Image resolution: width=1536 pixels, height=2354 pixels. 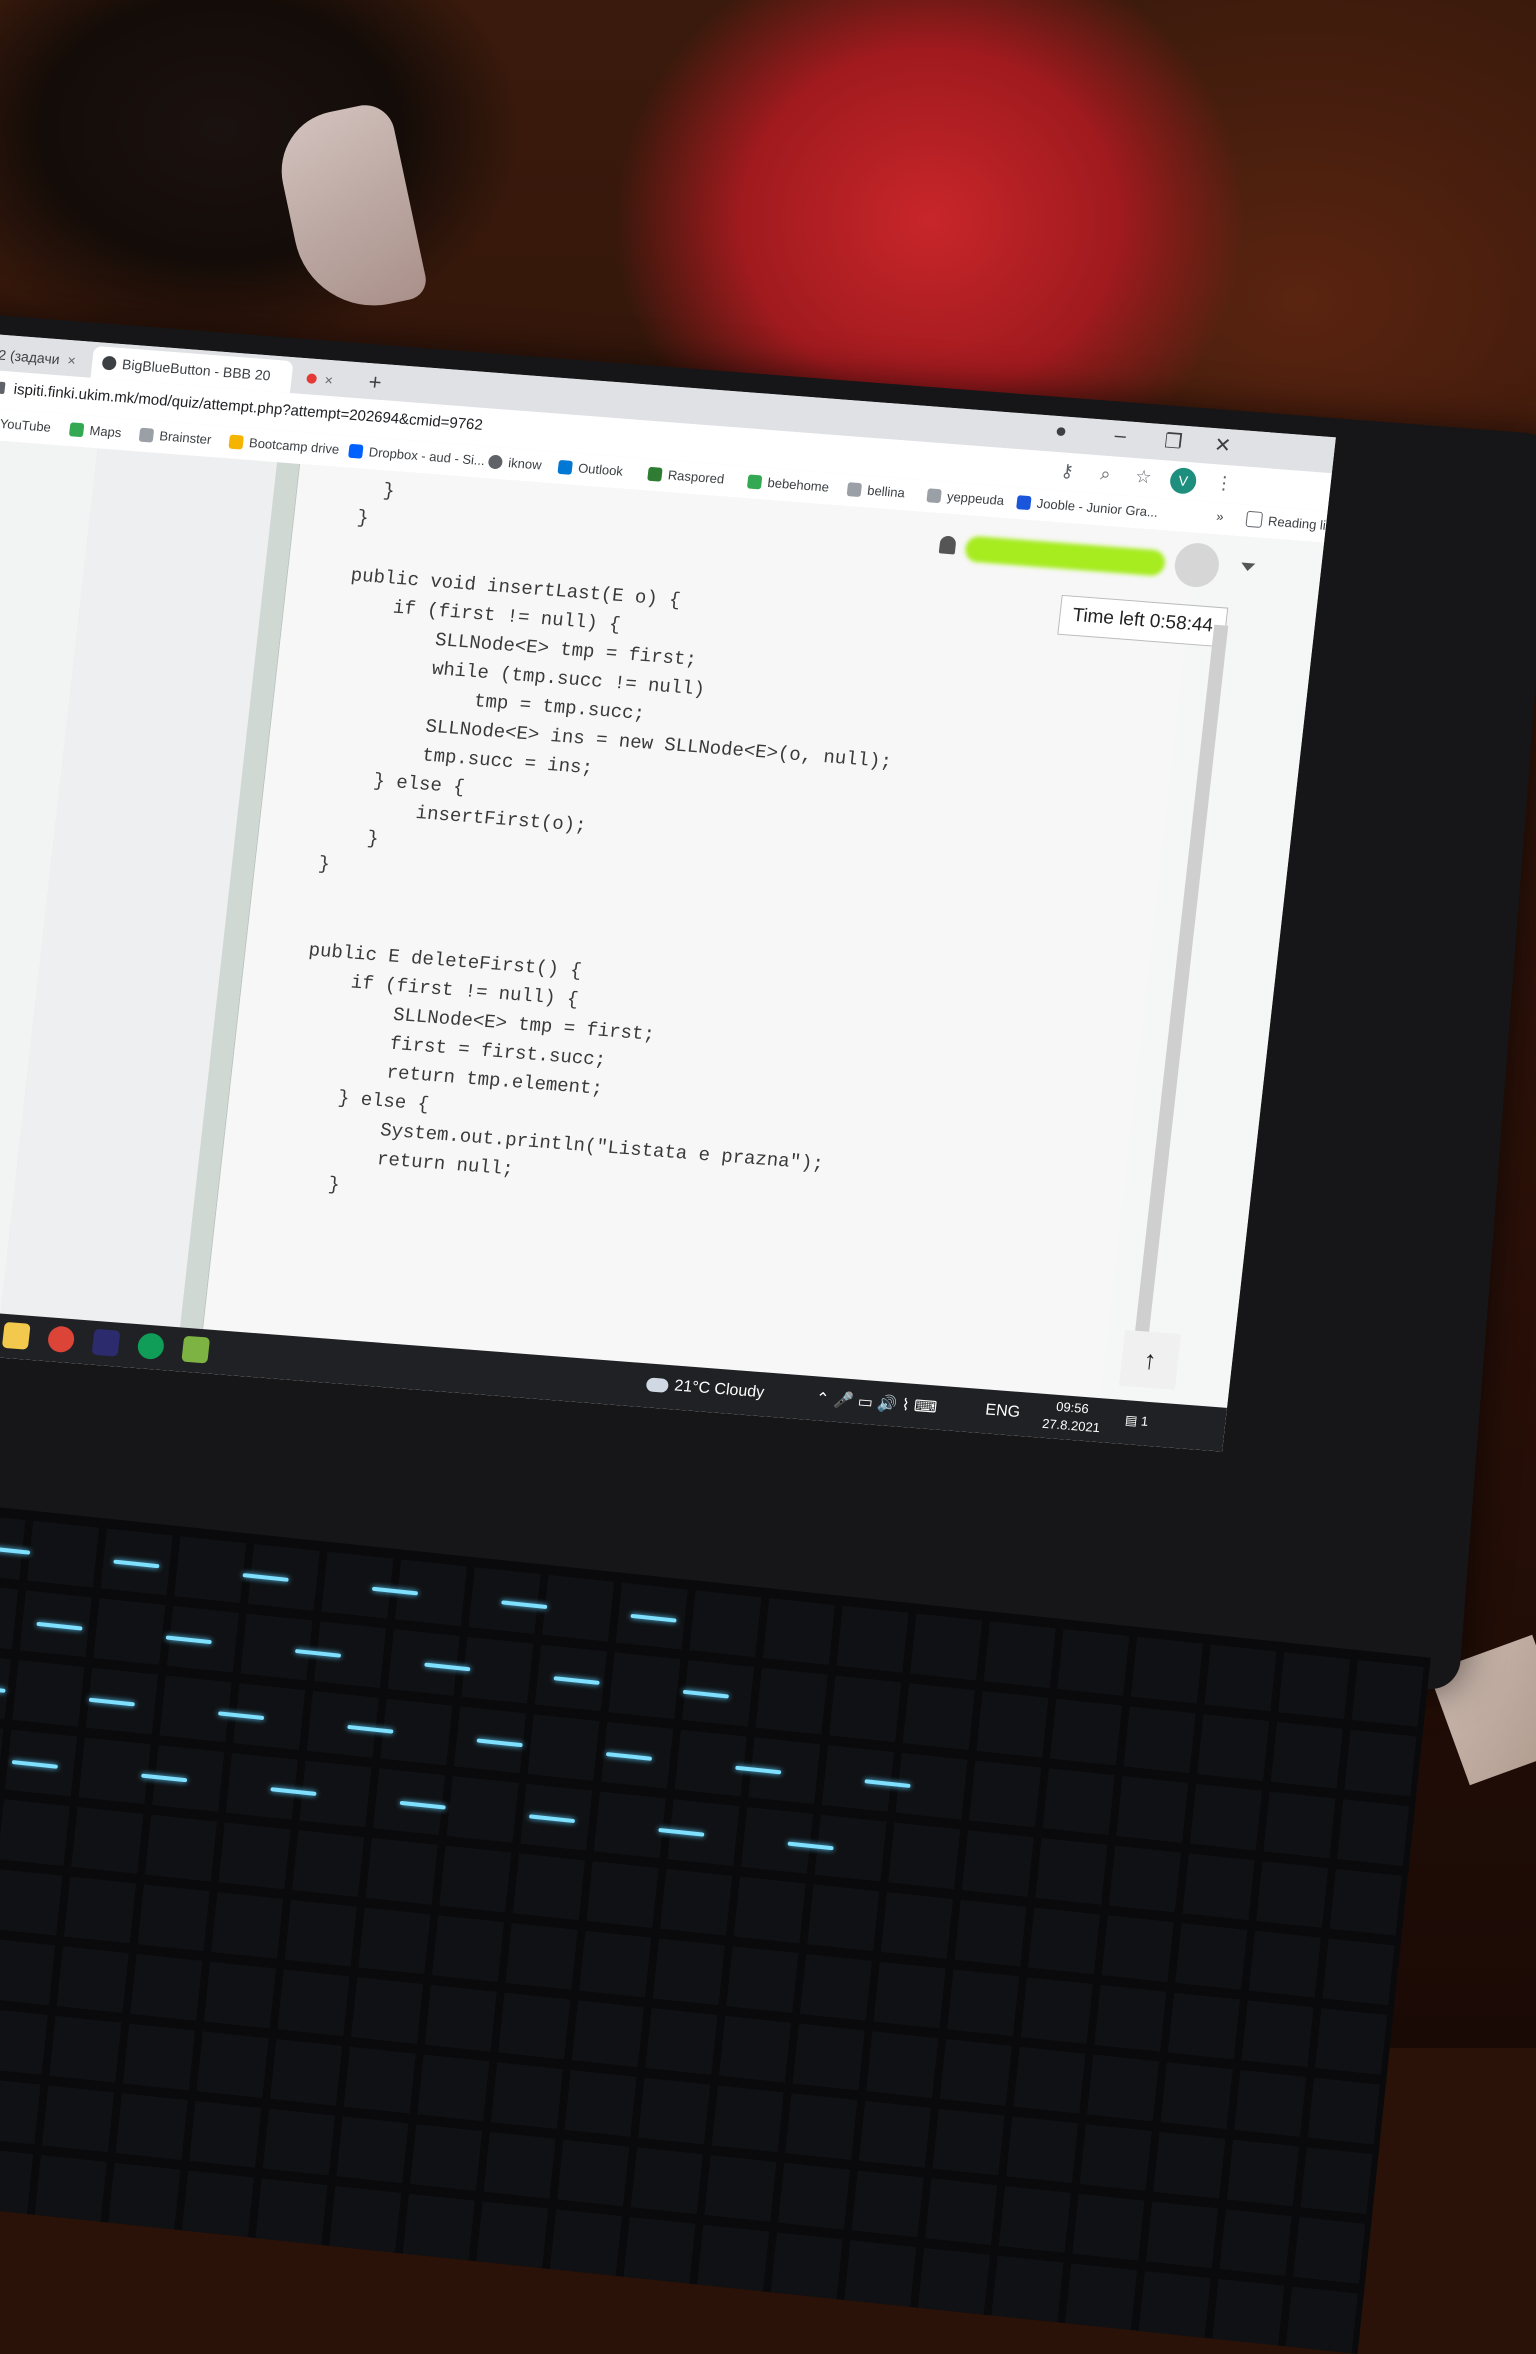 I want to click on jooble-icon, so click(x=1024, y=502).